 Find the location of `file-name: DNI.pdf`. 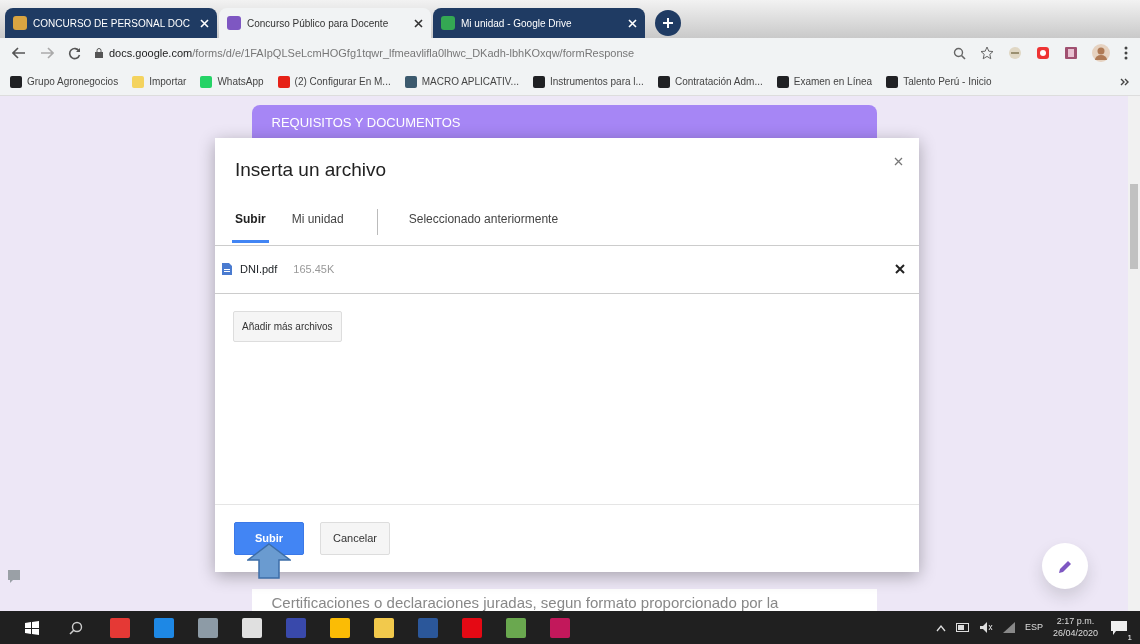

file-name: DNI.pdf is located at coordinates (259, 269).